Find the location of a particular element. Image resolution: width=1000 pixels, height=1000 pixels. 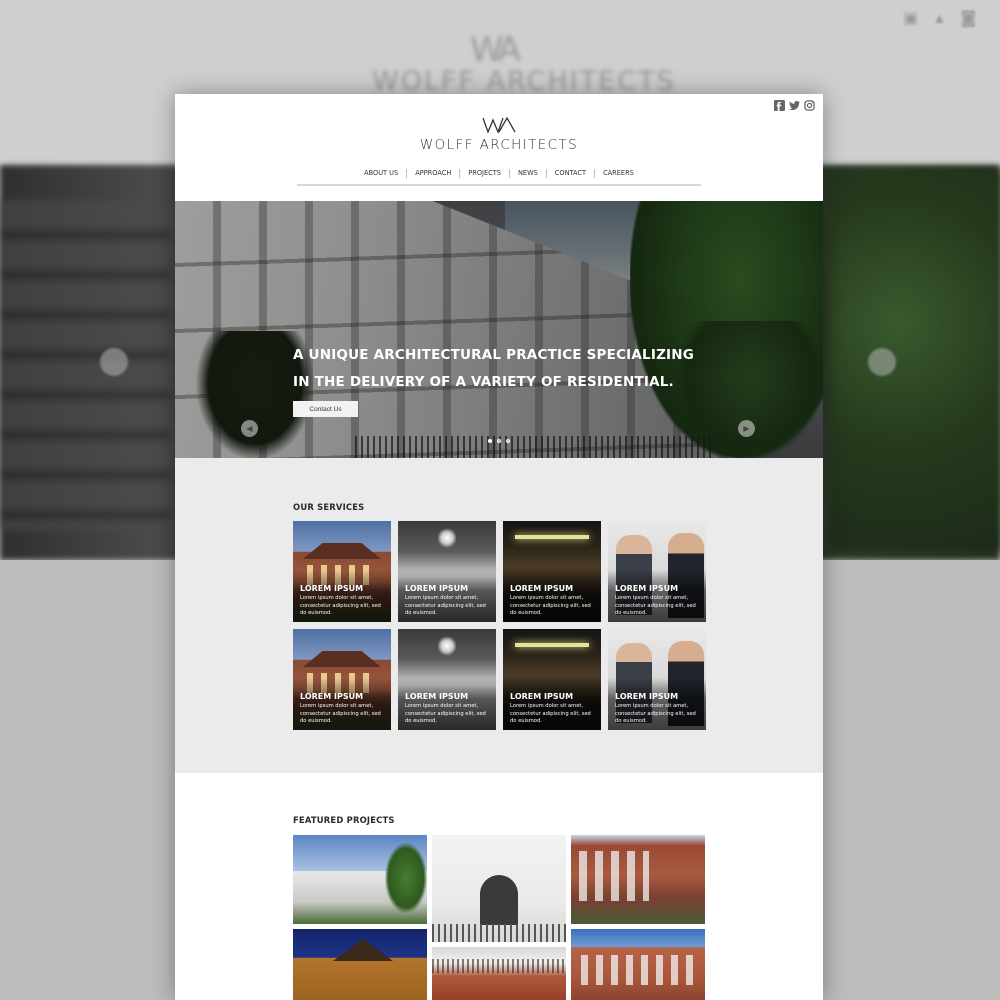

social-links is located at coordinates (794, 105).